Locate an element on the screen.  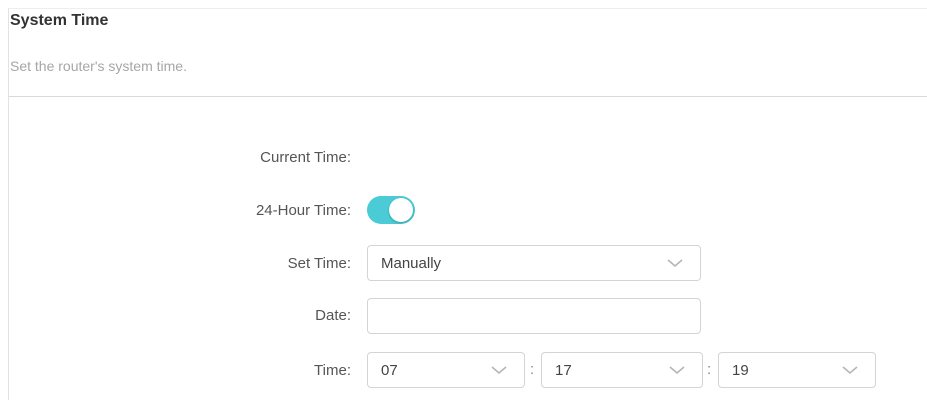
toggle-knob is located at coordinates (401, 210).